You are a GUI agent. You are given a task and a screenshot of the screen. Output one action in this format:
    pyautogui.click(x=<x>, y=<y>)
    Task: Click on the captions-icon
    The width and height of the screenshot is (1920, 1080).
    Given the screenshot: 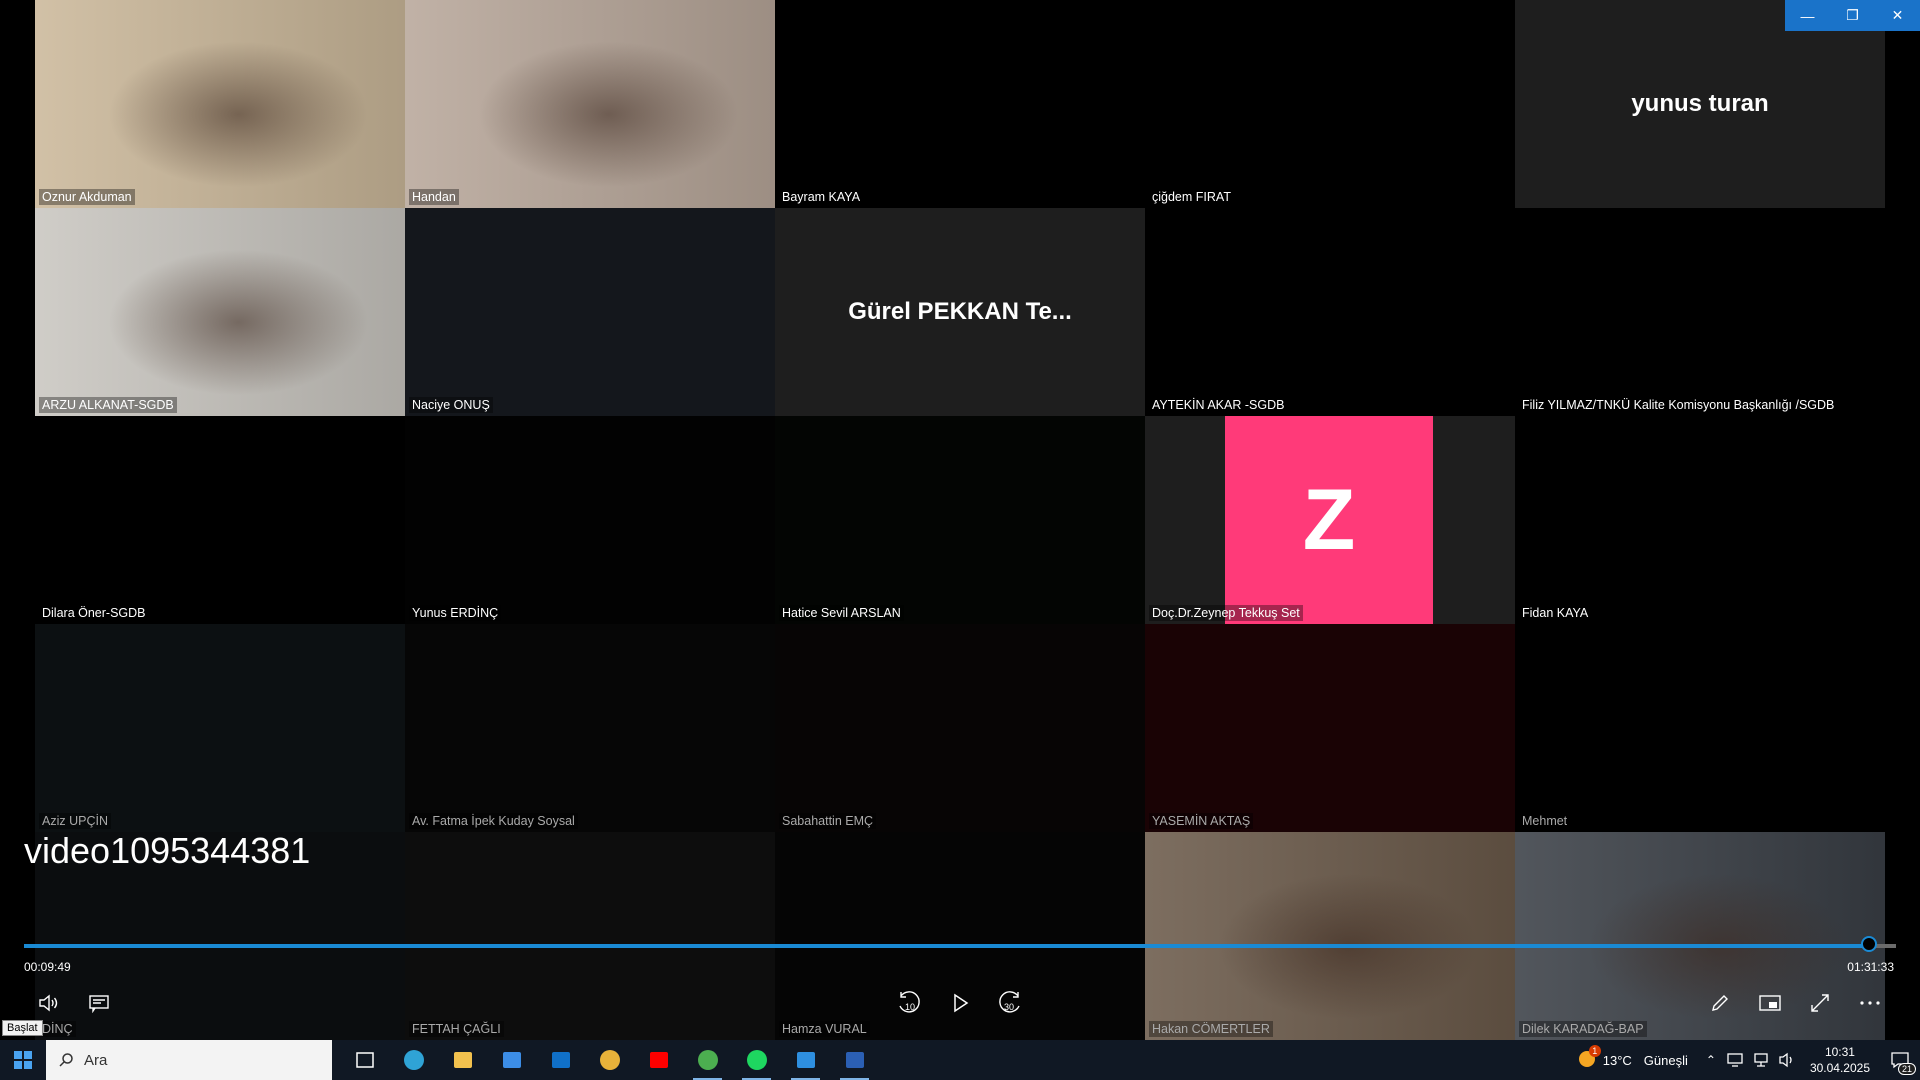 What is the action you would take?
    pyautogui.click(x=99, y=1004)
    